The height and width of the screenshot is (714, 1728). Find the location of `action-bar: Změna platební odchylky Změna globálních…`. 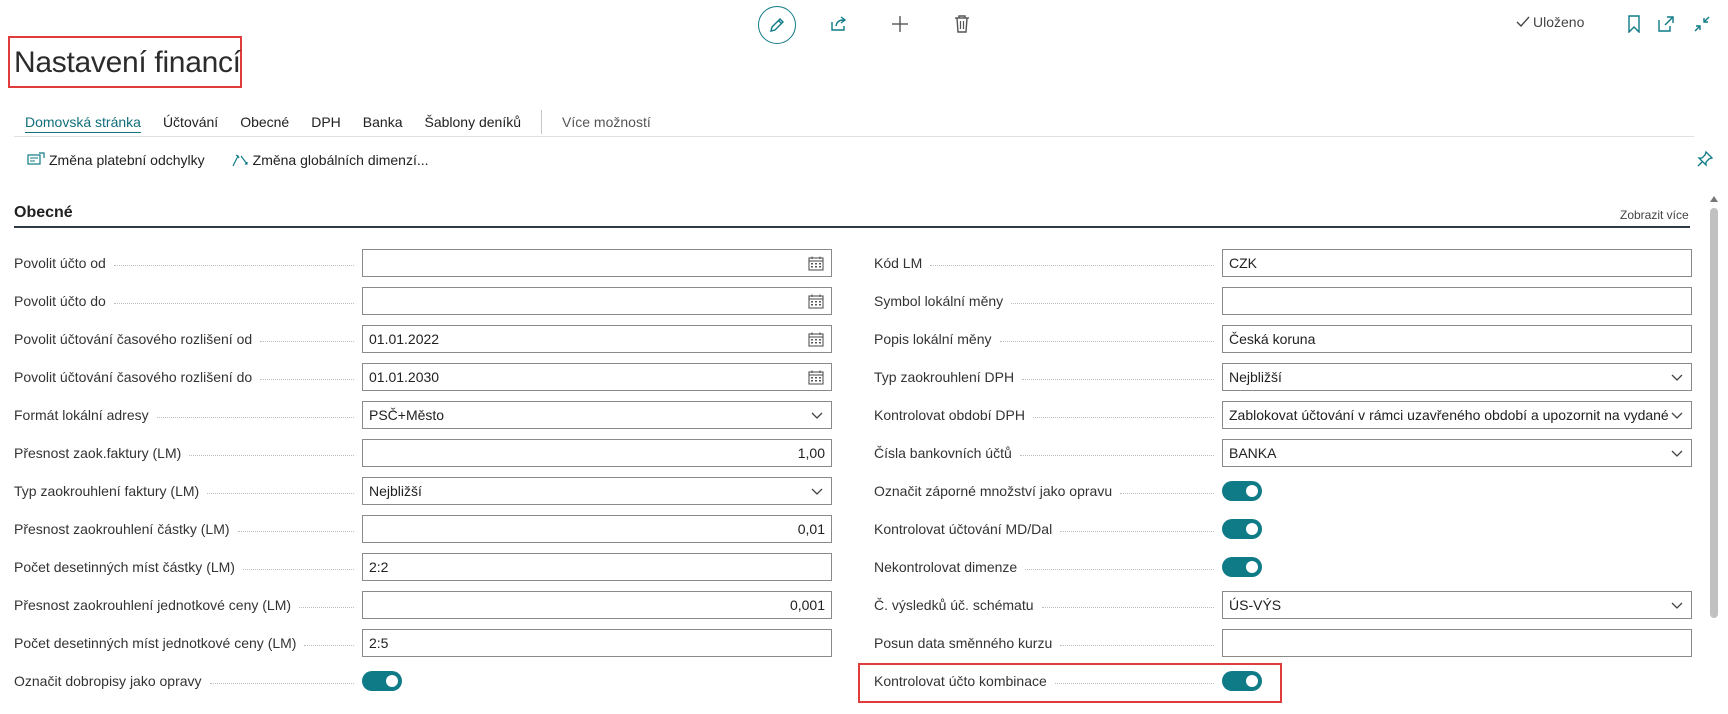

action-bar: Změna platební odchylky Změna globálních… is located at coordinates (241, 160).